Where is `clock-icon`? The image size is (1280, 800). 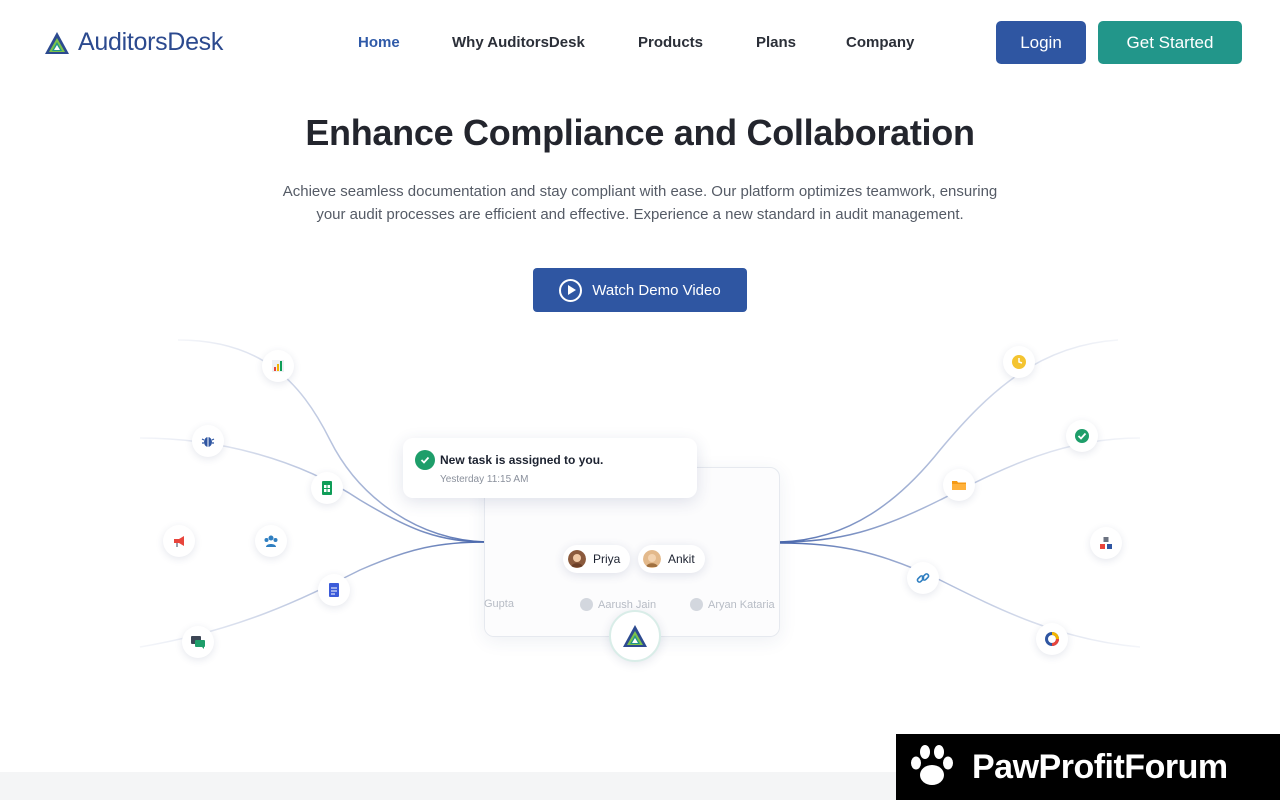 clock-icon is located at coordinates (1019, 362).